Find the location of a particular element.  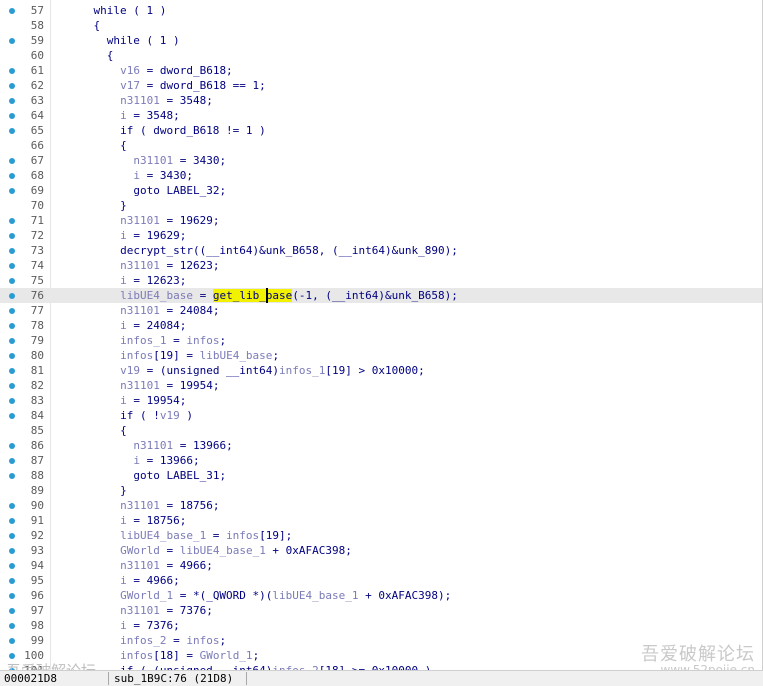

code-line: 77 n31101 = 24084; is located at coordinates (381, 310).